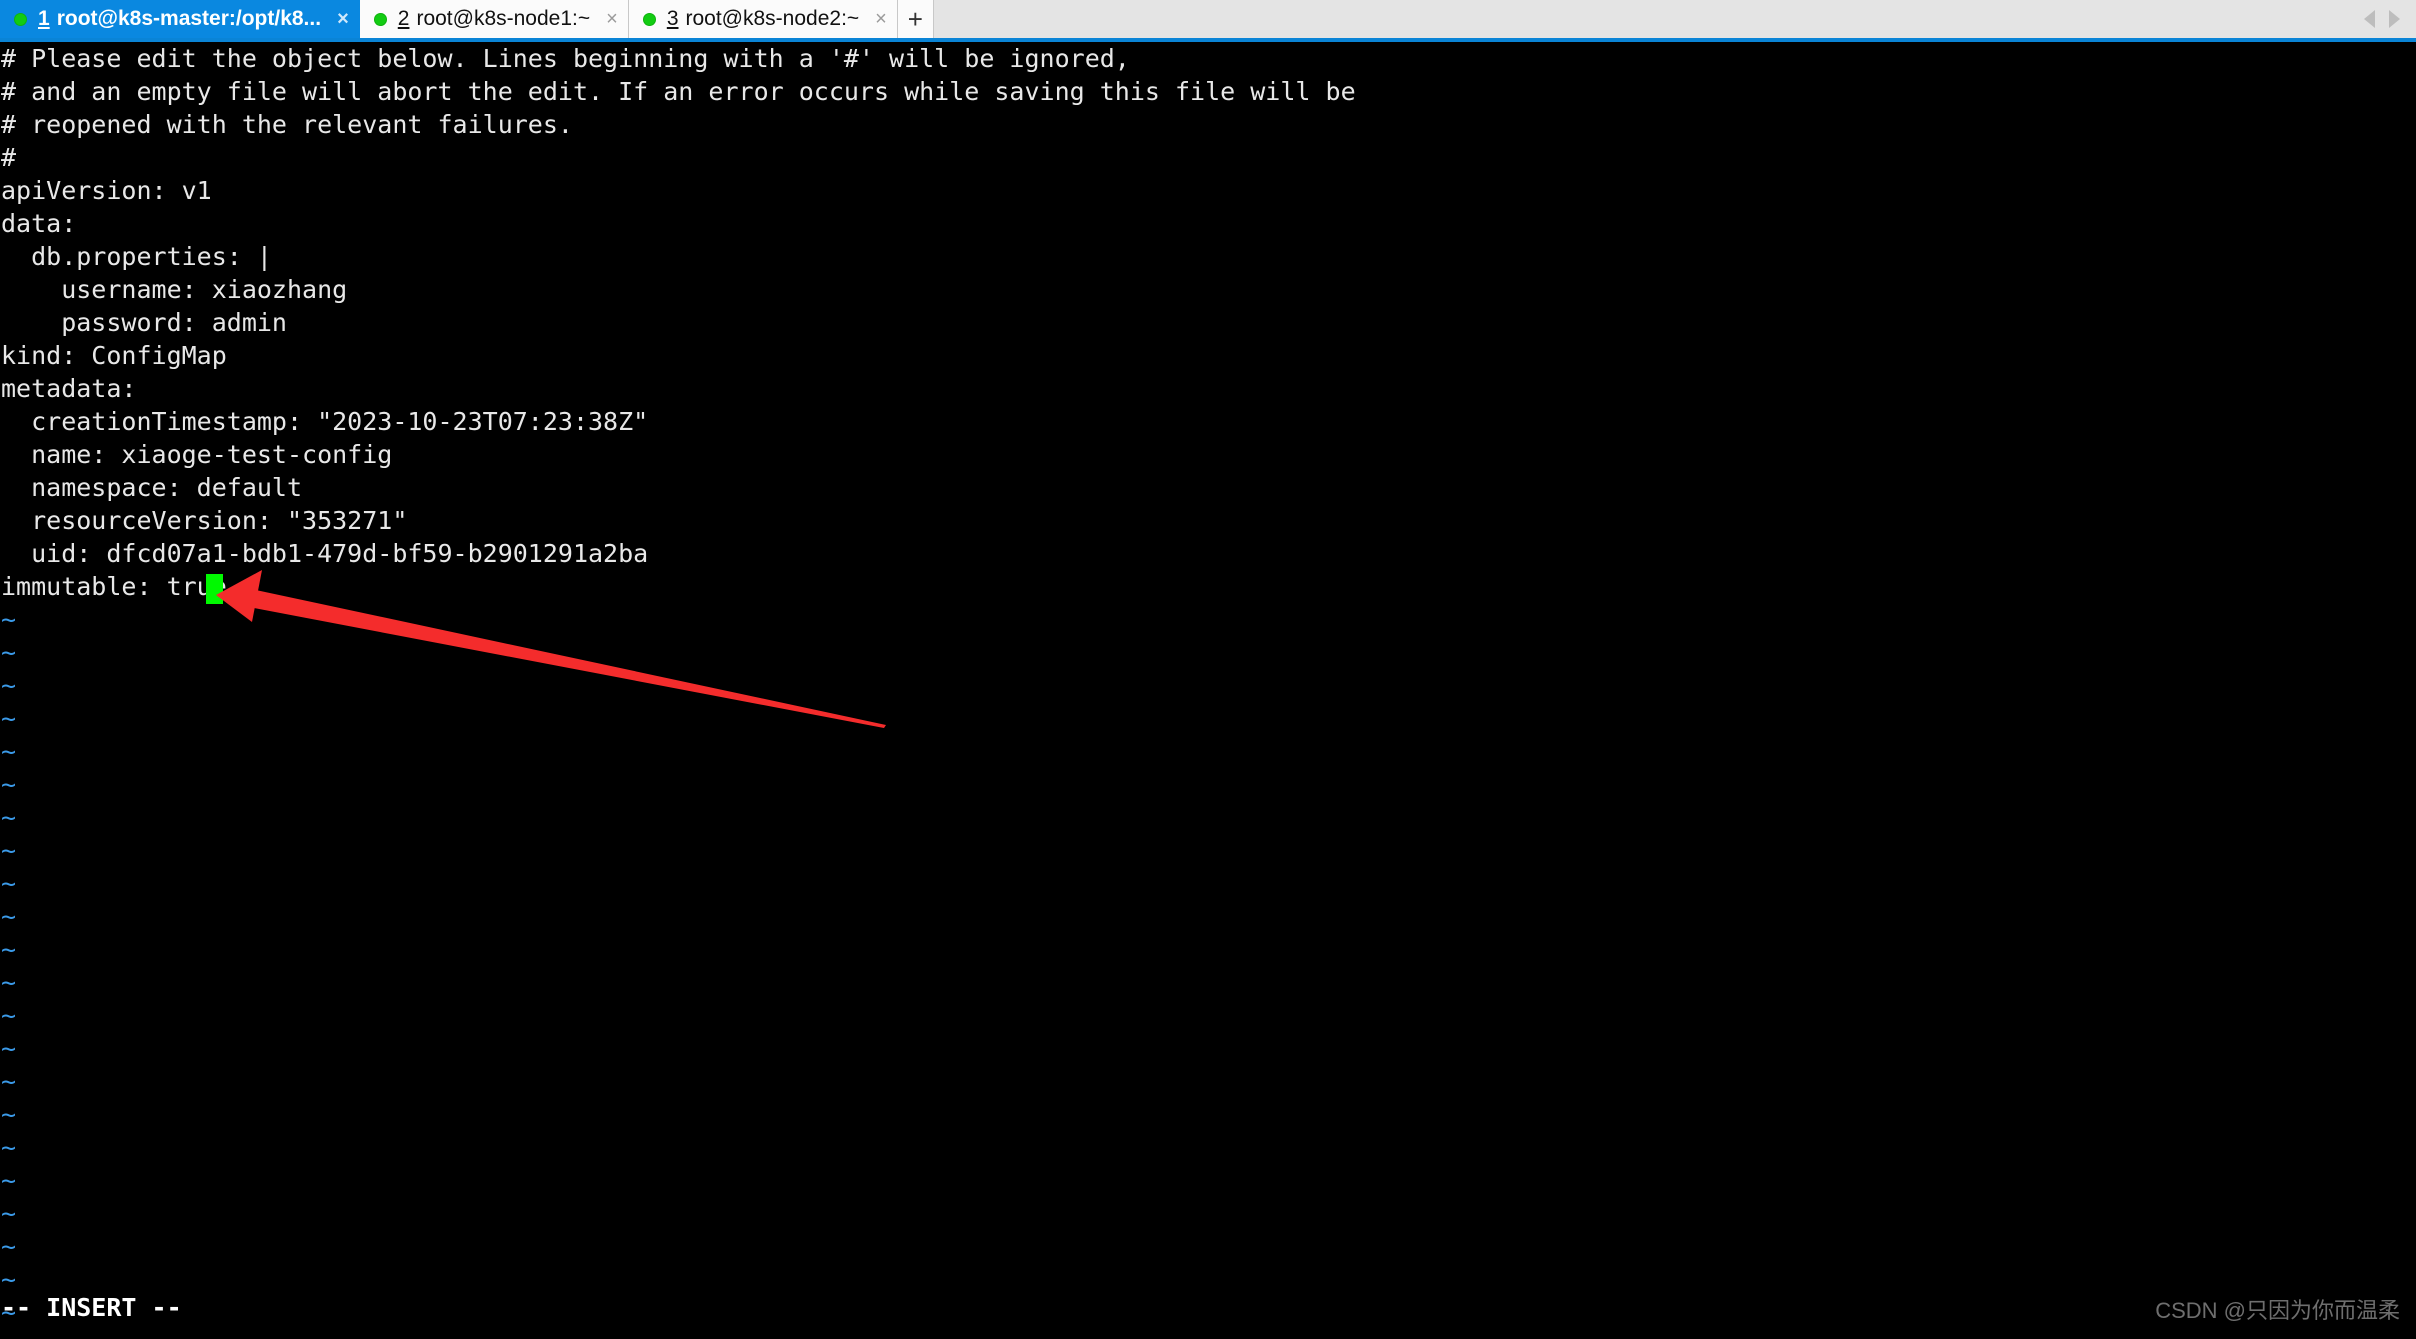  What do you see at coordinates (39, 223) in the screenshot?
I see `terminal-line: data:` at bounding box center [39, 223].